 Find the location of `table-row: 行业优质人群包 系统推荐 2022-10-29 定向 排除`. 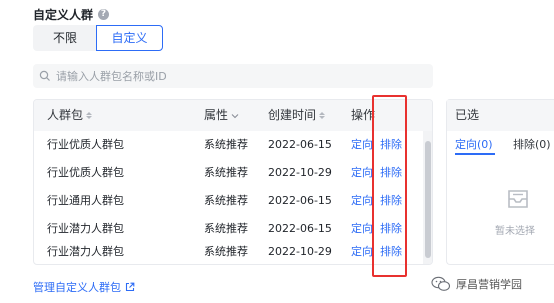

table-row: 行业优质人群包 系统推荐 2022-10-29 定向 排除 is located at coordinates (229, 173).